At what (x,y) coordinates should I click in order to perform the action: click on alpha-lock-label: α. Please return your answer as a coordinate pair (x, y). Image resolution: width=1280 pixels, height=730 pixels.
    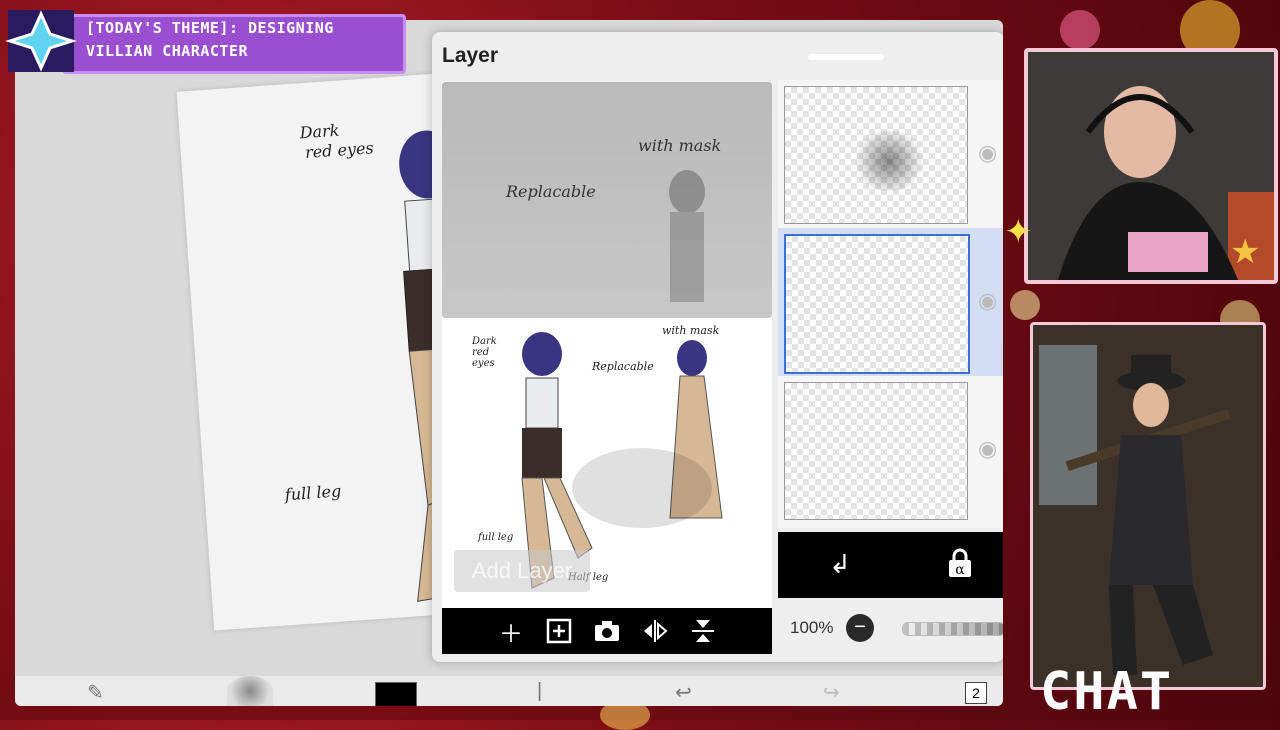
    Looking at the image, I should click on (960, 570).